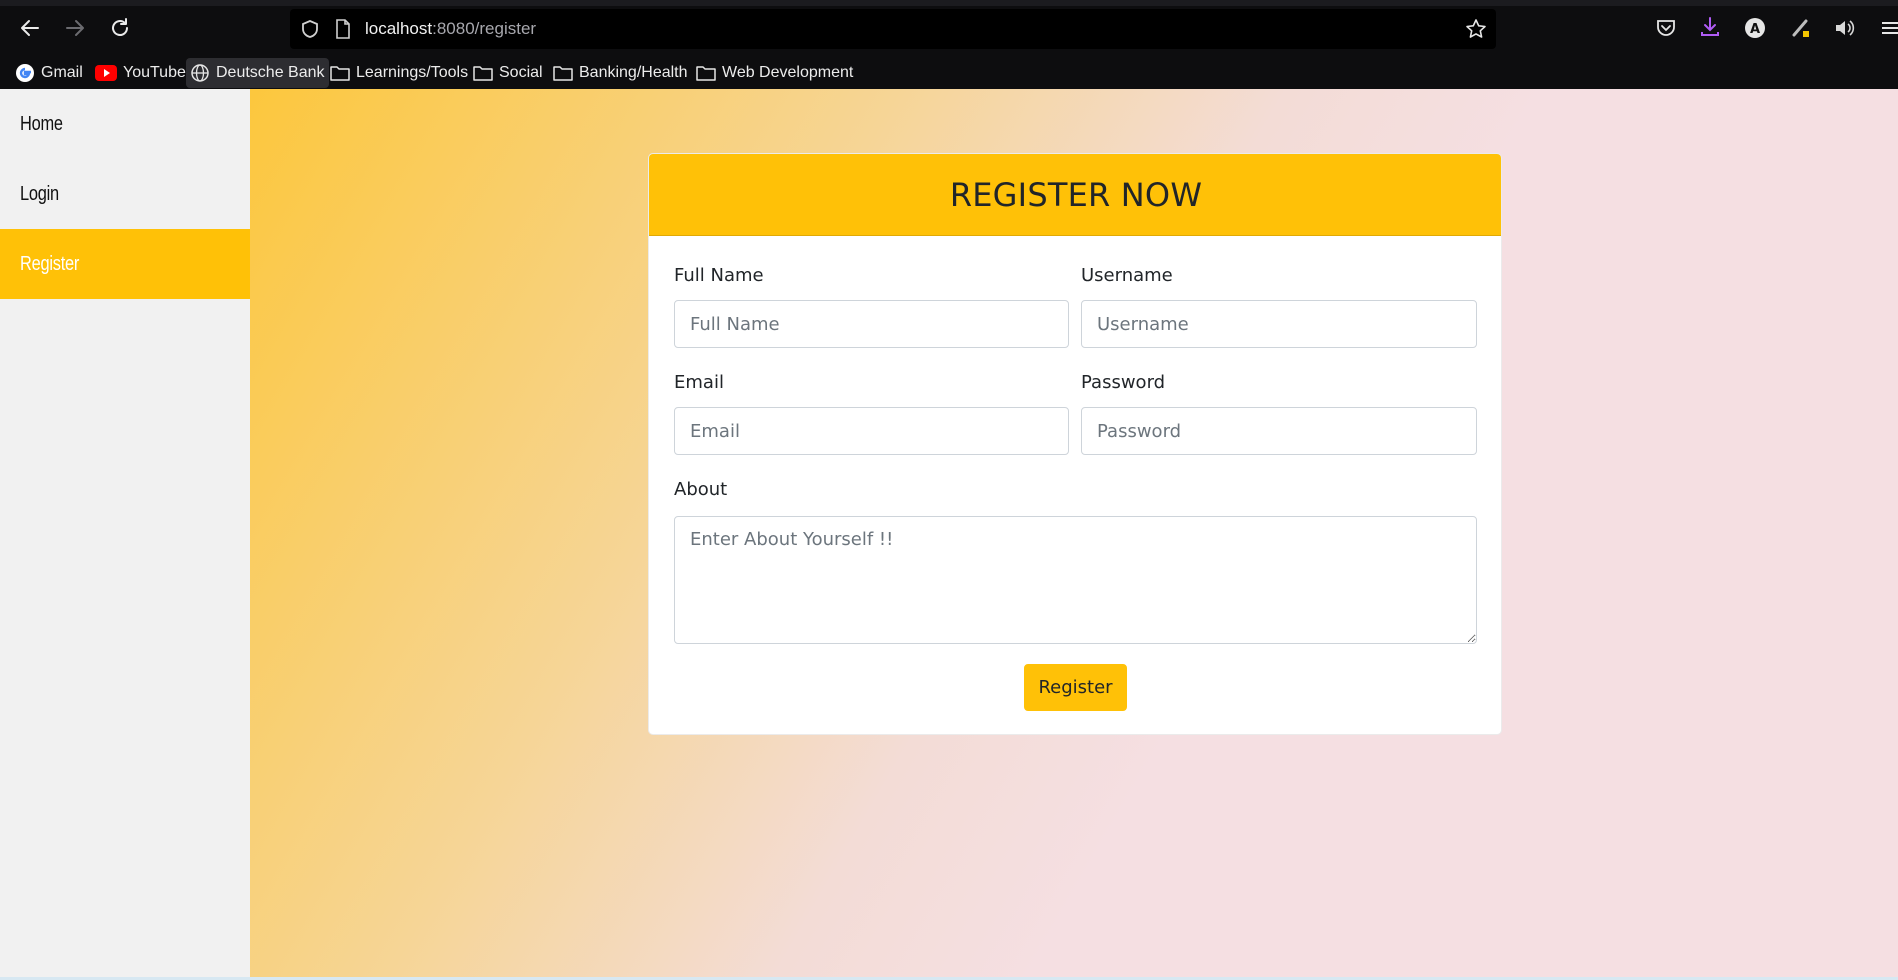  Describe the element at coordinates (140, 73) in the screenshot. I see `bookmark-youtube: YouTube` at that location.